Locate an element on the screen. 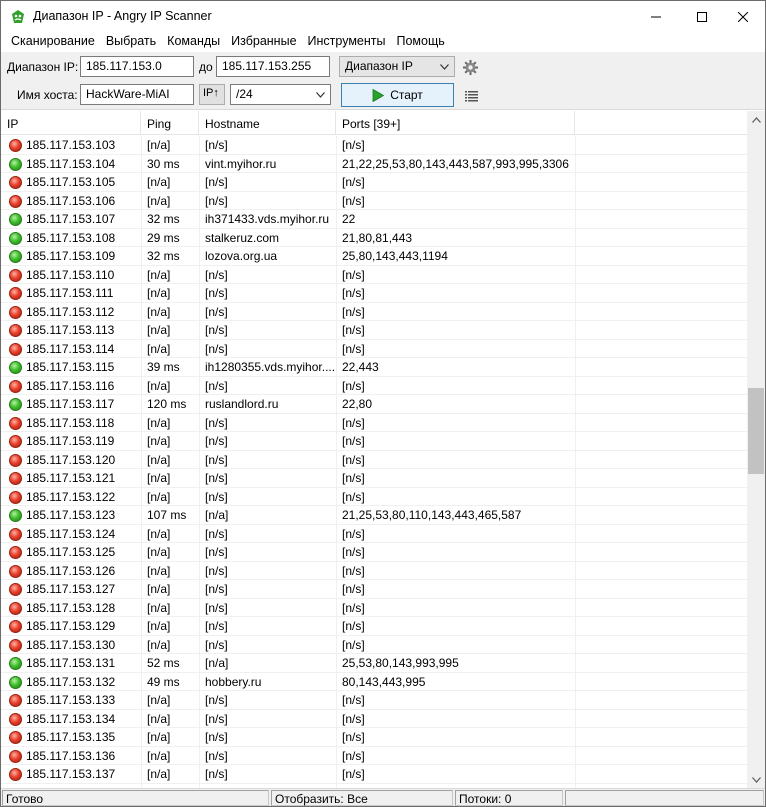 The width and height of the screenshot is (766, 807). start-button: Старт is located at coordinates (397, 95).